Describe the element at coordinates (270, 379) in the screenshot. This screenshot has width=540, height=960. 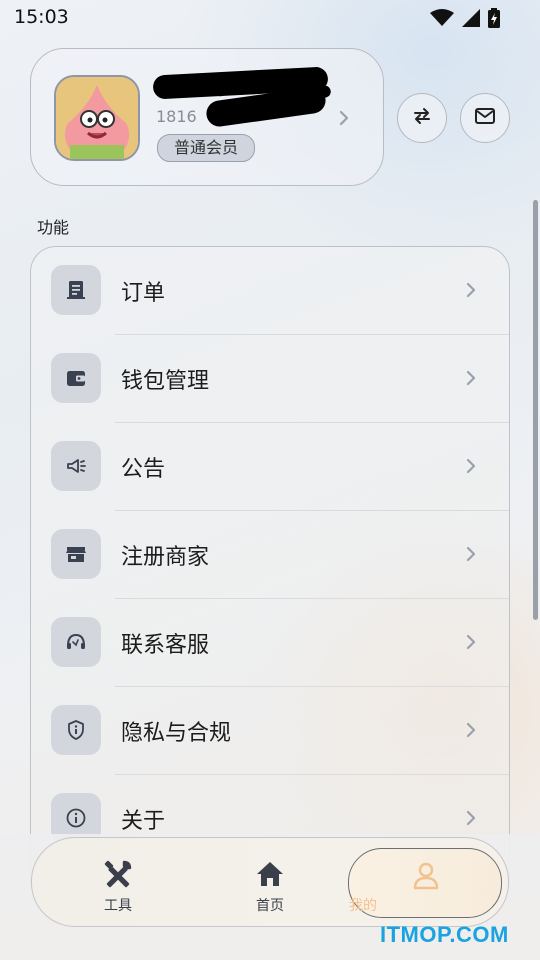
I see `menu-item-wallet: 钱包管理` at that location.